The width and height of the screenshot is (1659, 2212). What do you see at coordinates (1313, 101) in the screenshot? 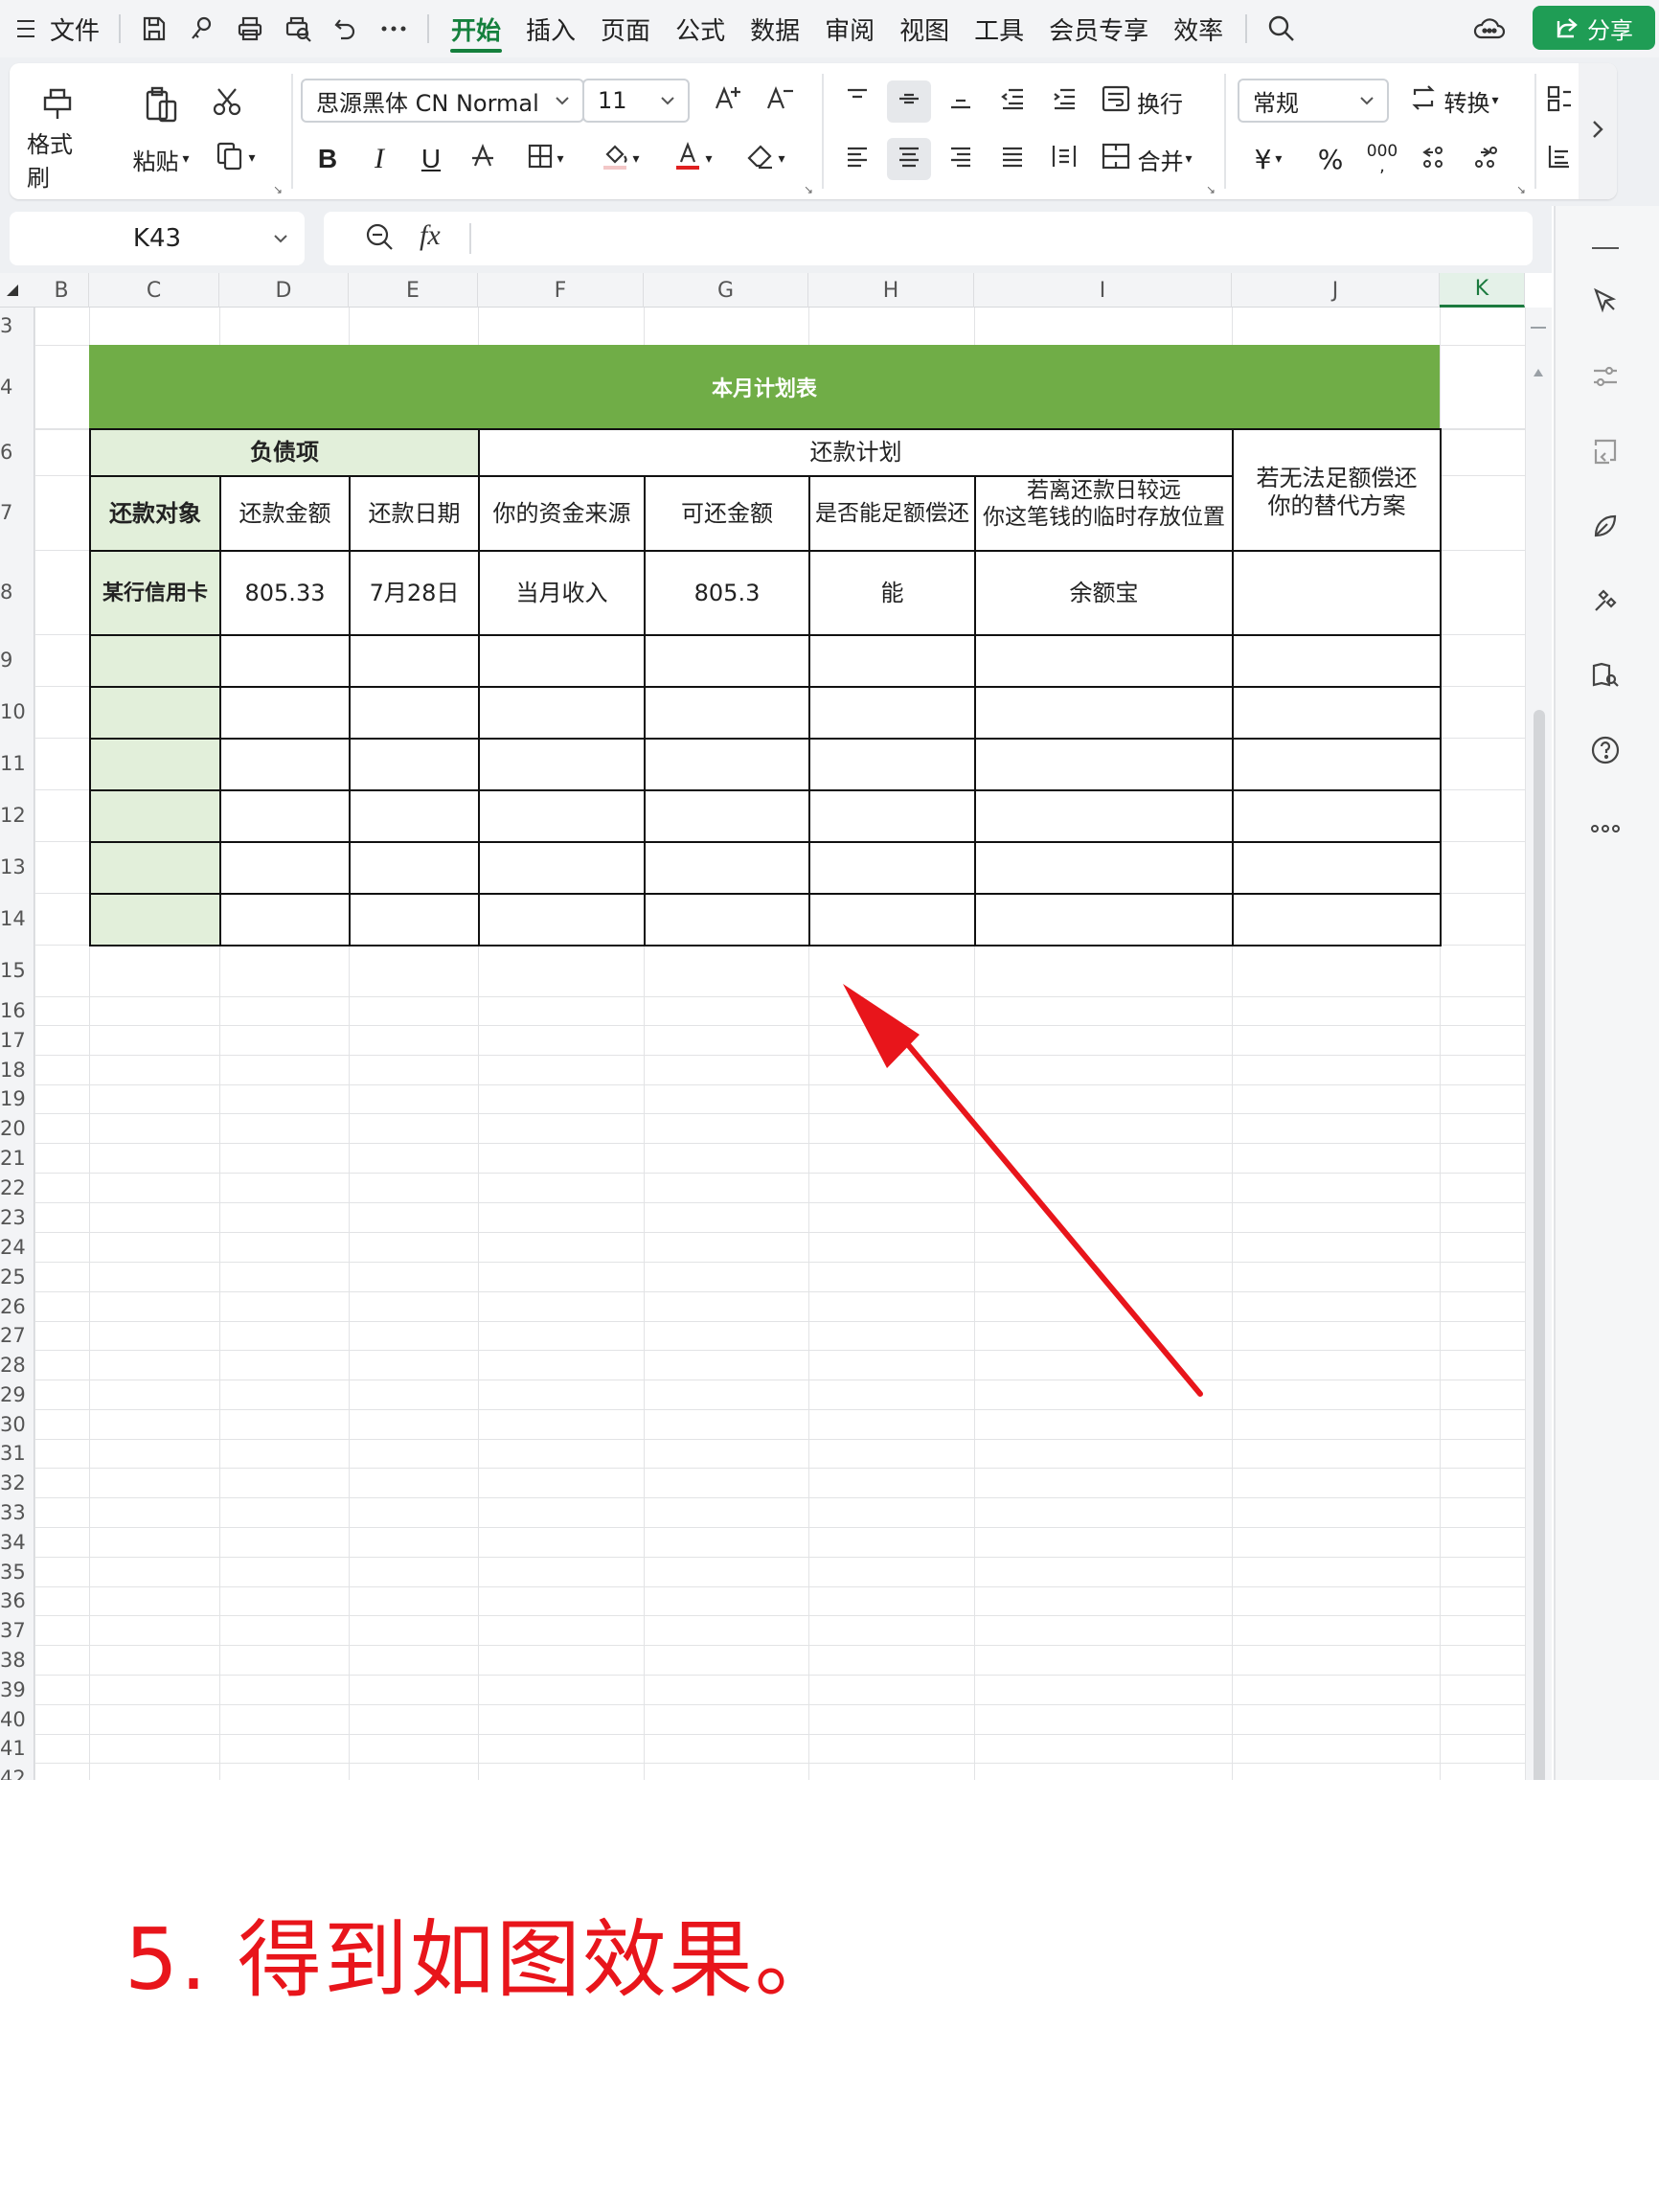
I see `number-format-select: 常规` at bounding box center [1313, 101].